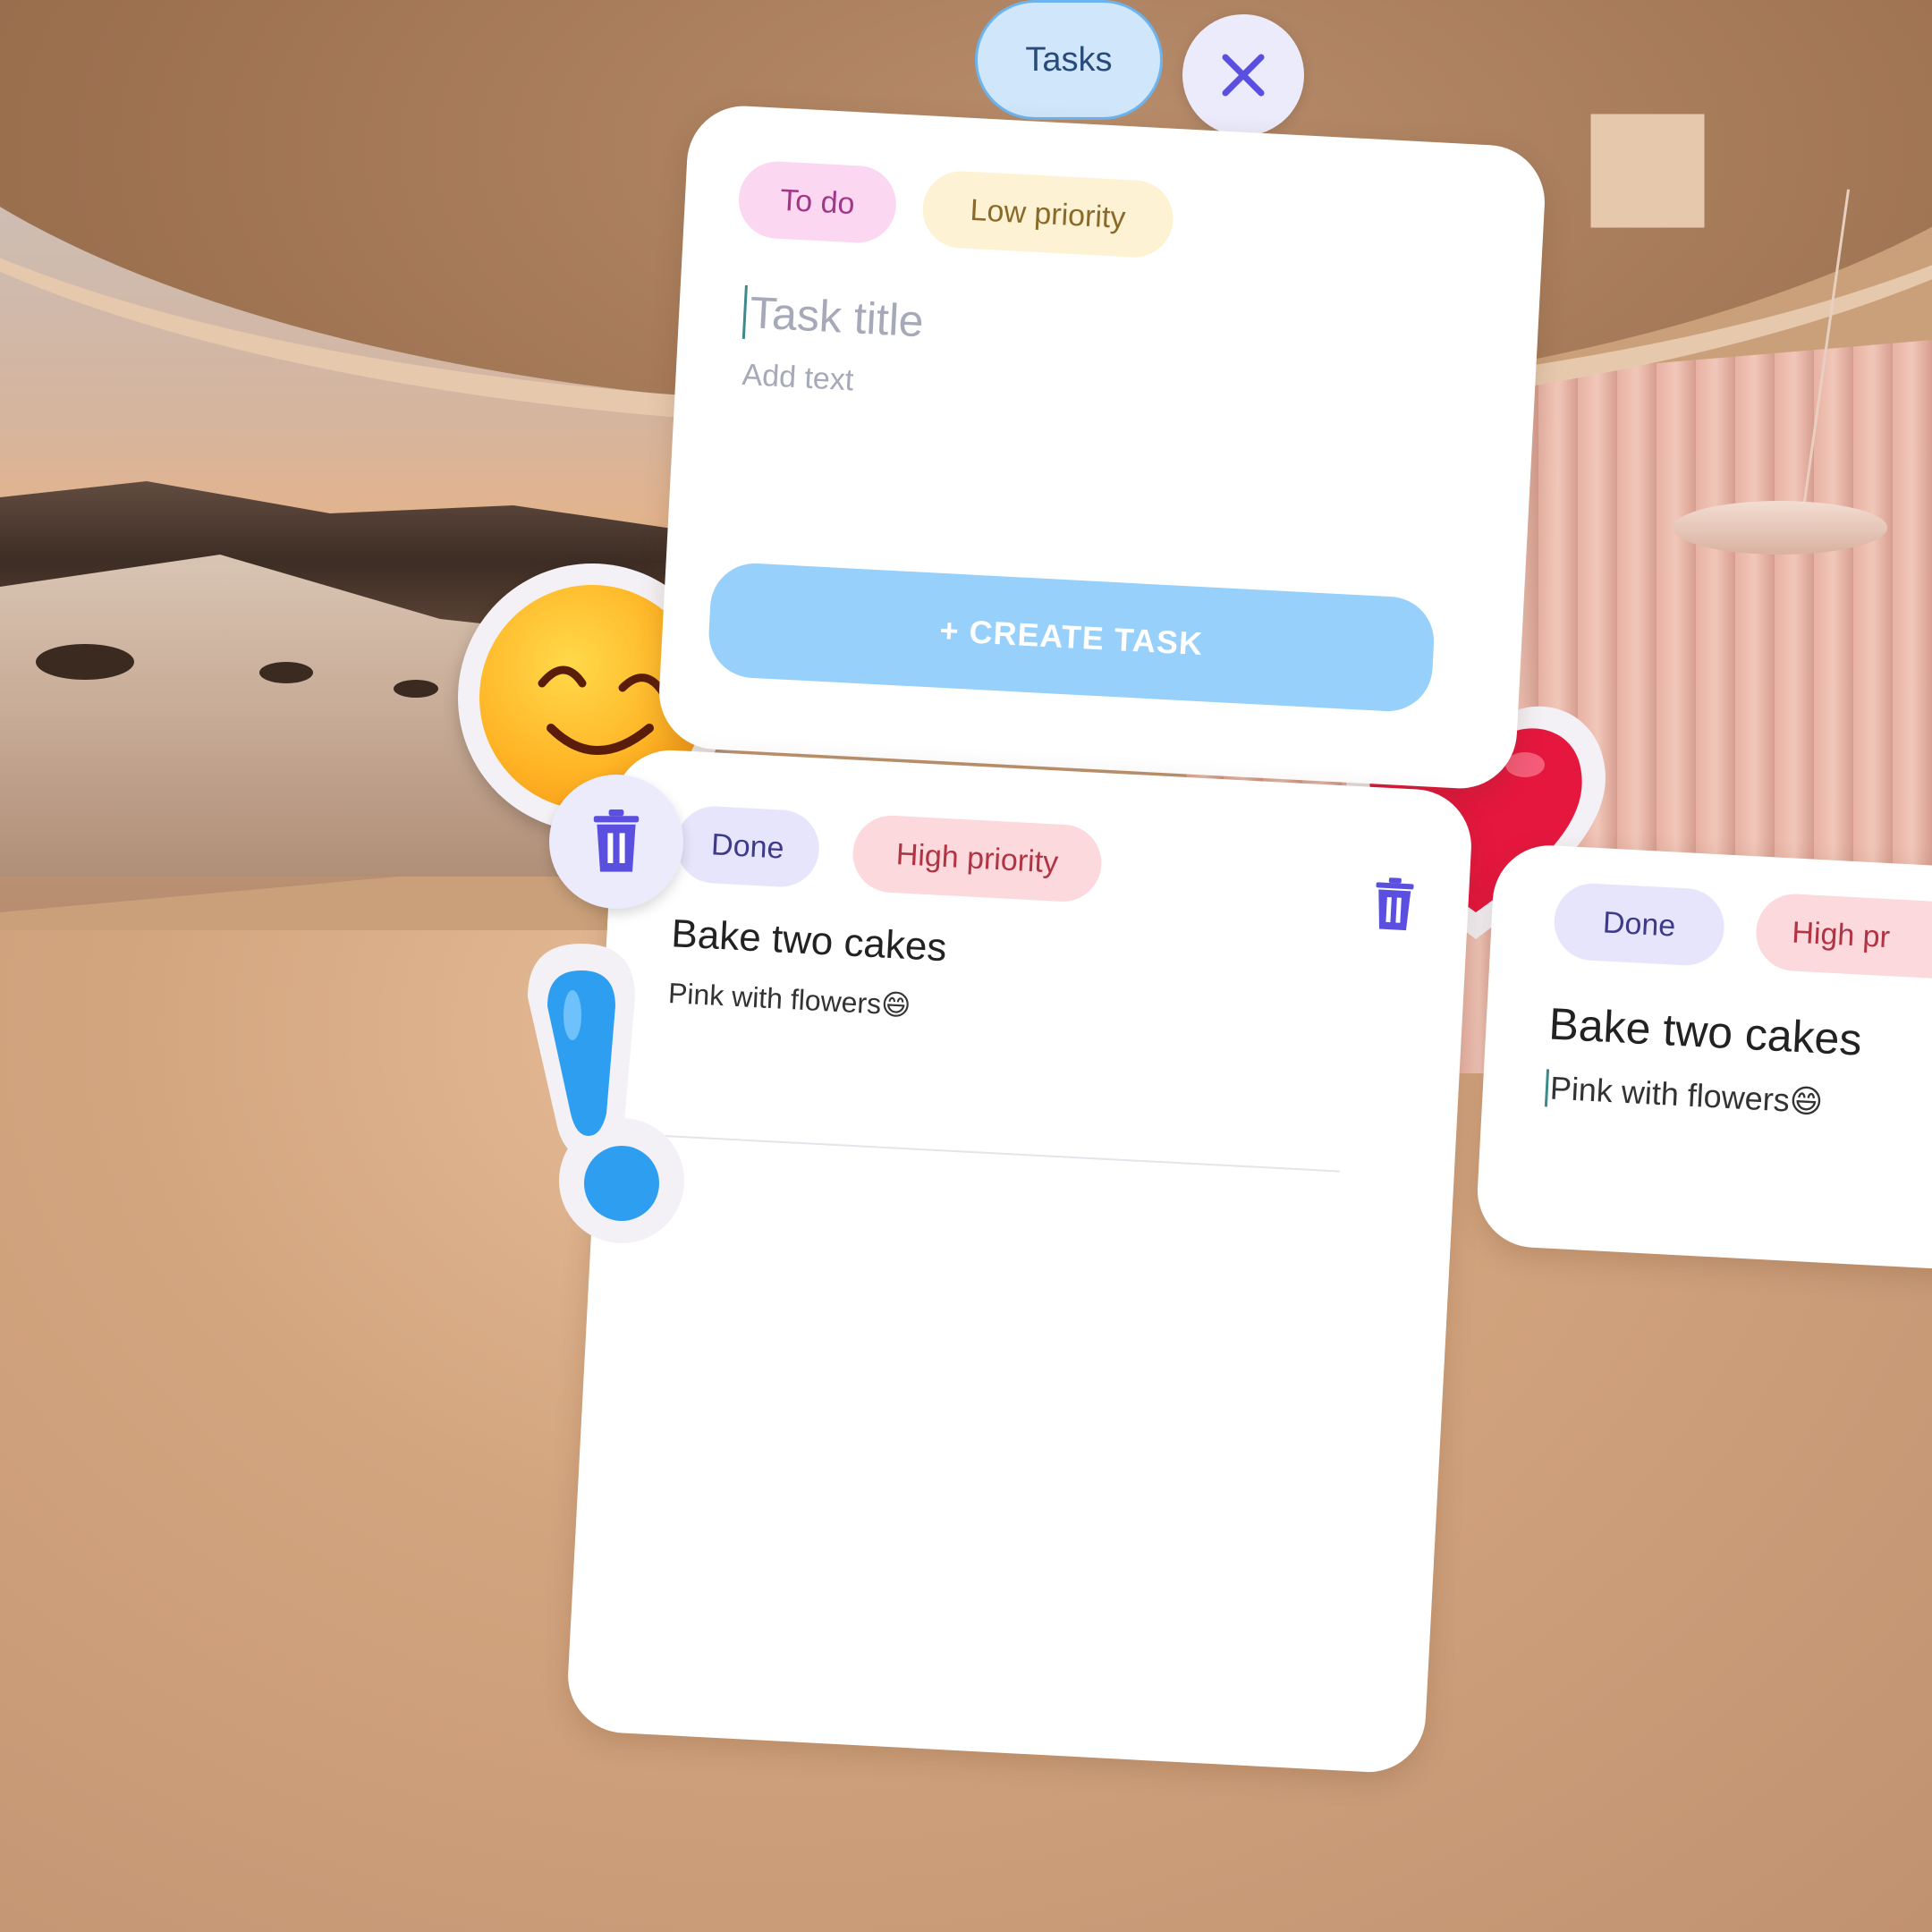  What do you see at coordinates (817, 202) in the screenshot?
I see `status-chip-todo: To do` at bounding box center [817, 202].